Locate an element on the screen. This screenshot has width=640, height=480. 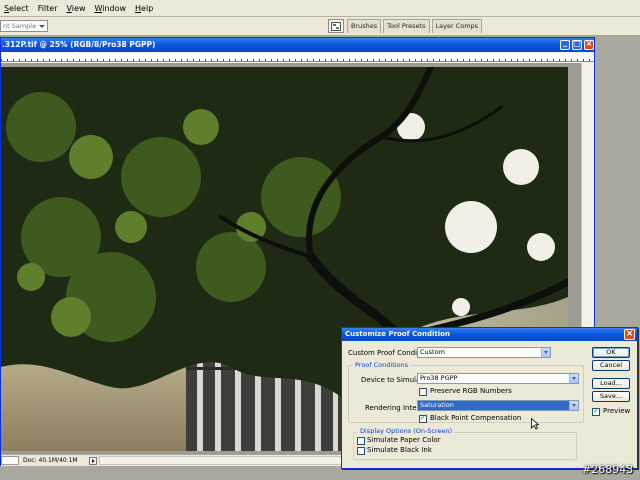
sample-size-select: nt Sample is located at coordinates (24, 26).